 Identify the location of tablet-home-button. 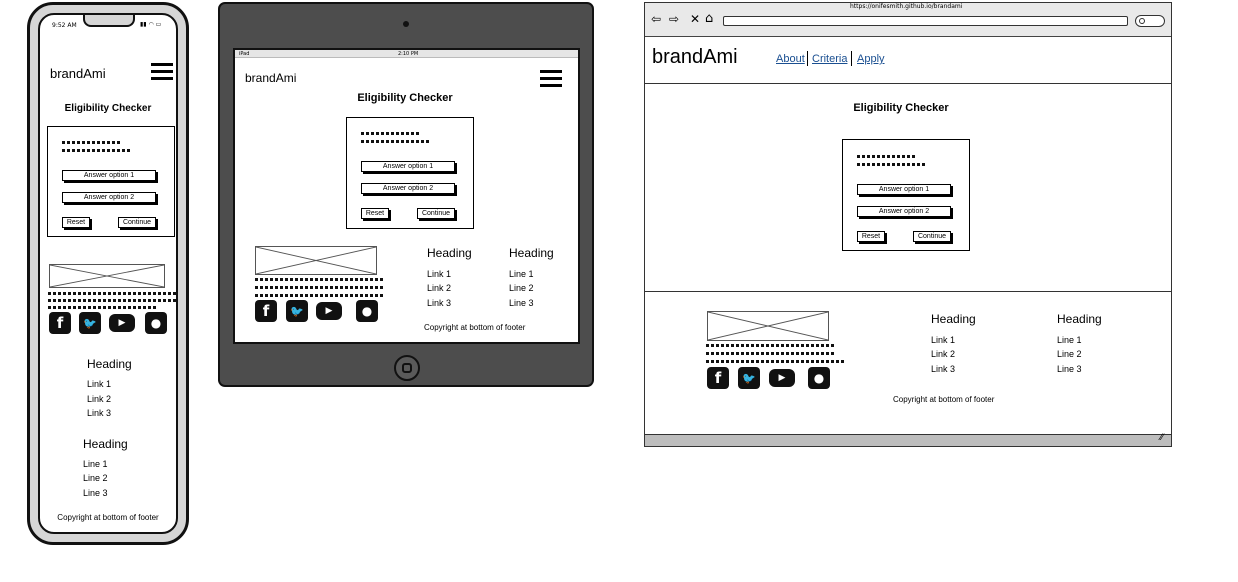
(407, 368).